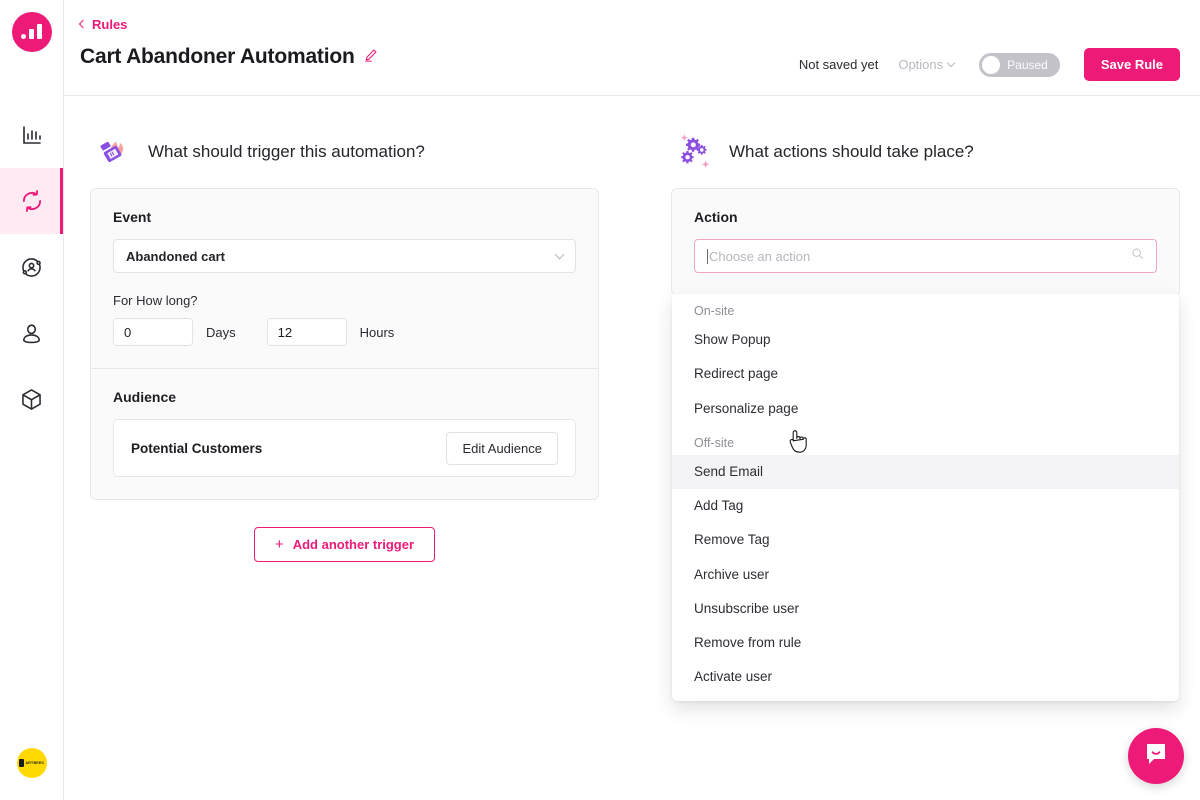  Describe the element at coordinates (925, 471) in the screenshot. I see `dropdown-item-send-email: Send Email` at that location.